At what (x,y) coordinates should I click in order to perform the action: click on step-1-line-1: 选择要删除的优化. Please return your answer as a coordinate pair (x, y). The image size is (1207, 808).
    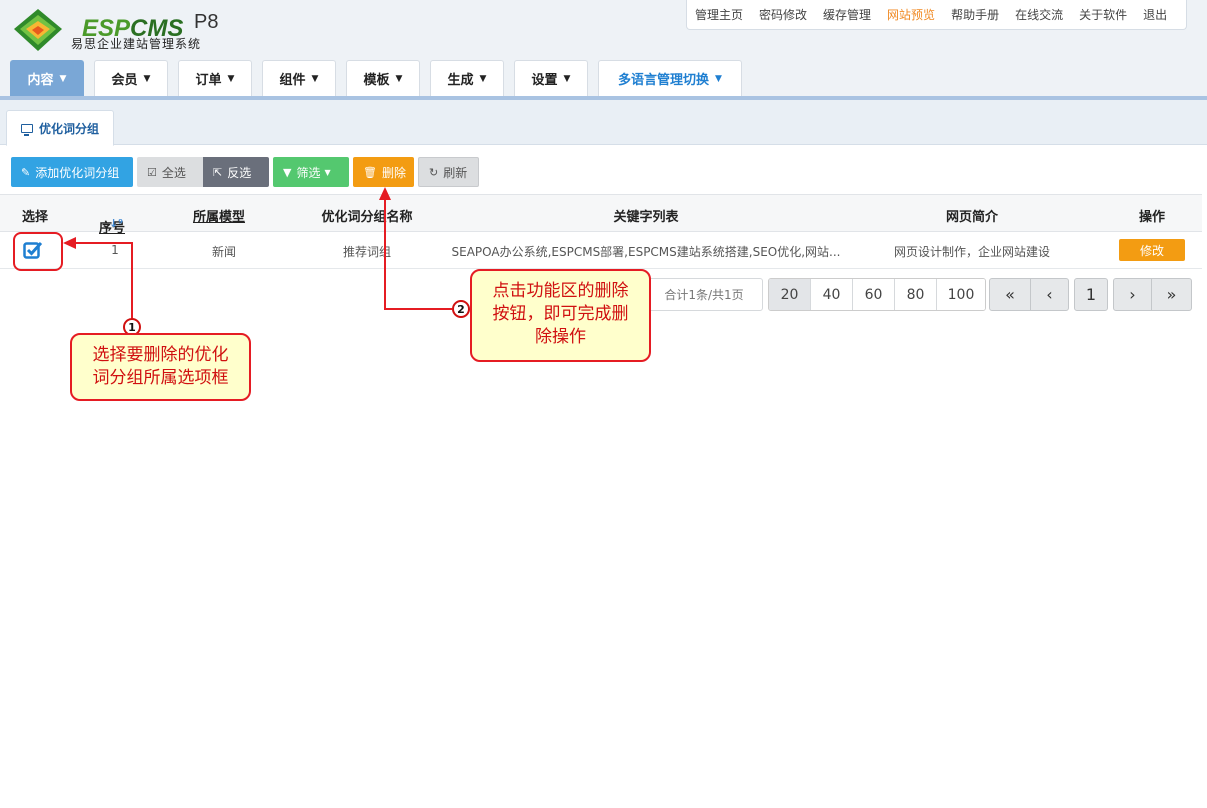
    Looking at the image, I should click on (160, 355).